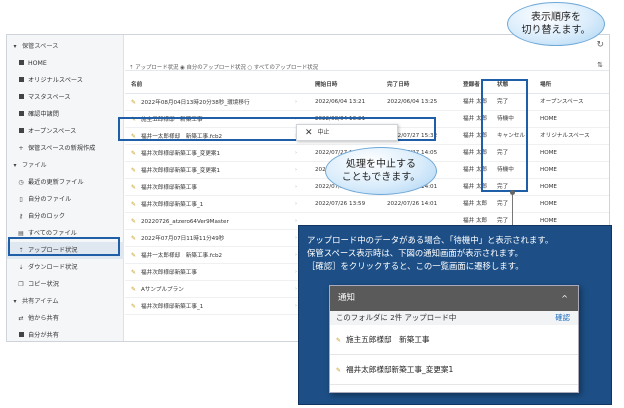  I want to click on sidebar-section-files: ▾ ファイル, so click(65, 165).